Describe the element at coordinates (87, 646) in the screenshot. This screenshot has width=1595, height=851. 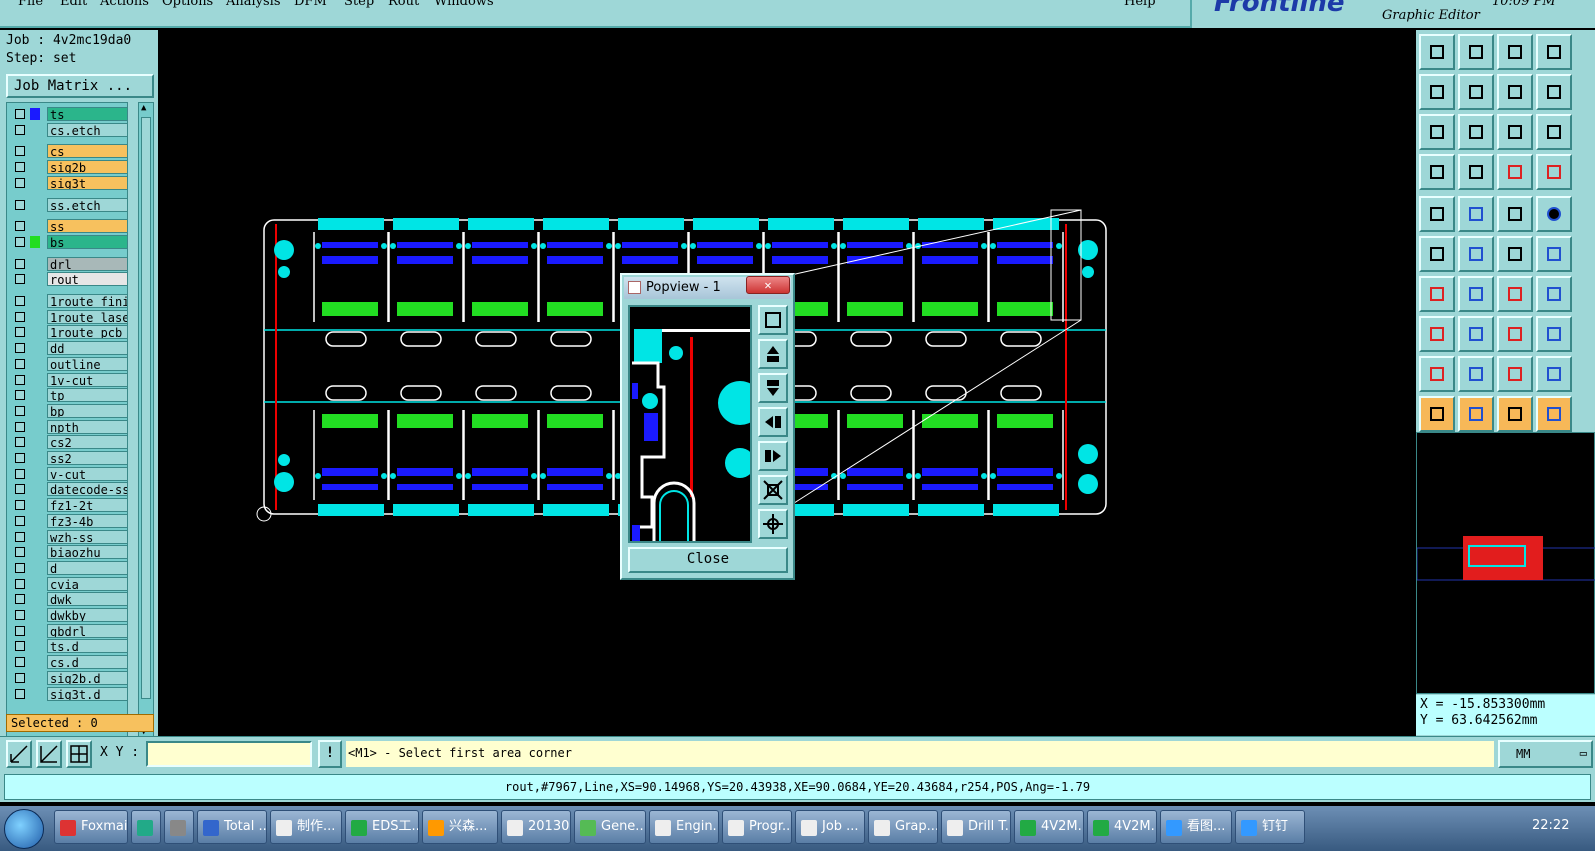
I see `layer-name: ts.d` at that location.